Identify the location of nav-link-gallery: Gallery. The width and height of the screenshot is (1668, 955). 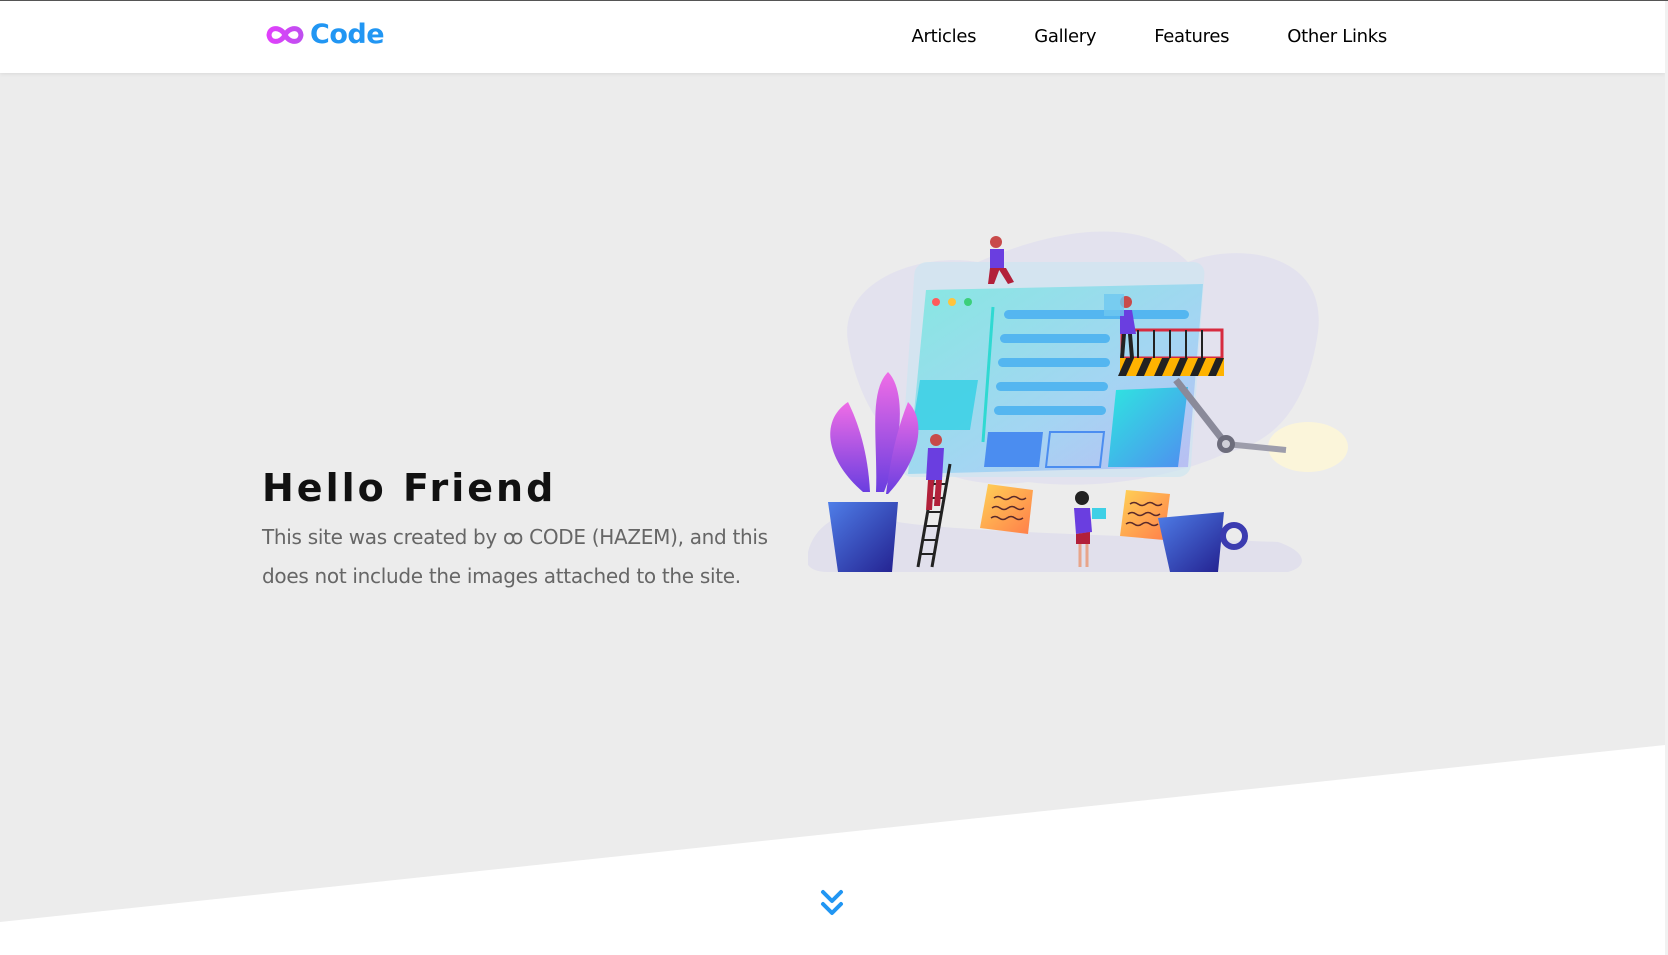
(1065, 37).